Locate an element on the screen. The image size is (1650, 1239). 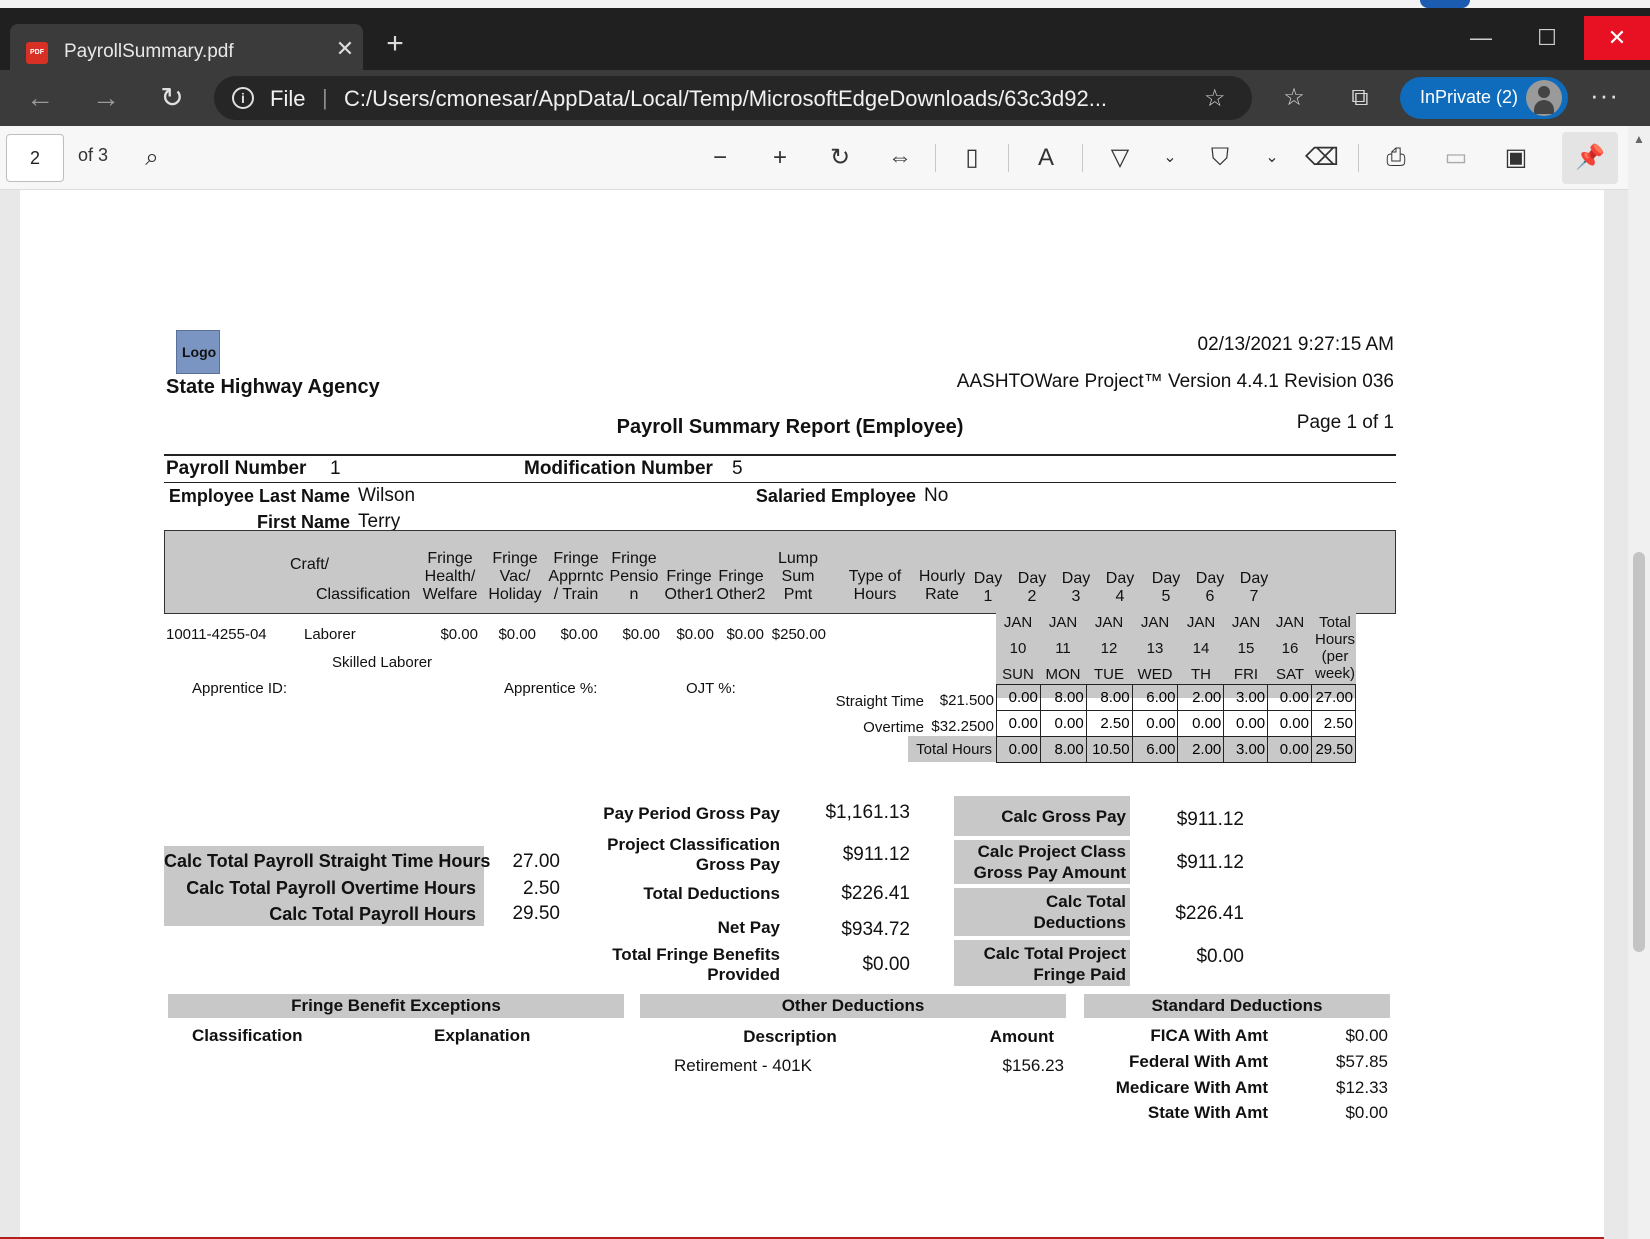
hours-cell: 2.00 is located at coordinates (1201, 697).